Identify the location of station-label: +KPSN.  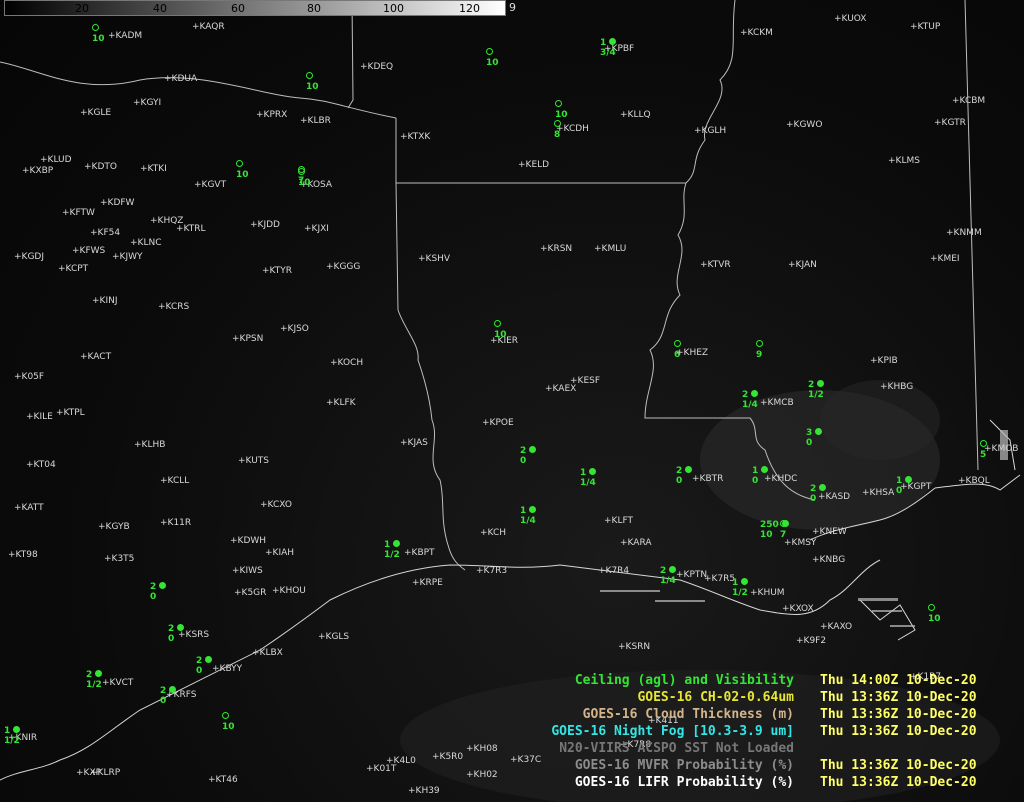
(248, 339).